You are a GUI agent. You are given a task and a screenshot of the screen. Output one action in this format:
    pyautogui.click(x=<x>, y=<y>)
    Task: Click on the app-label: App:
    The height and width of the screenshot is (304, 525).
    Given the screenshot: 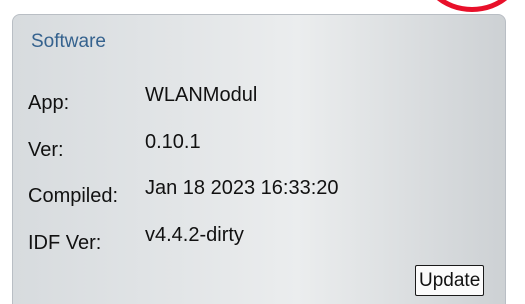 What is the action you would take?
    pyautogui.click(x=49, y=103)
    